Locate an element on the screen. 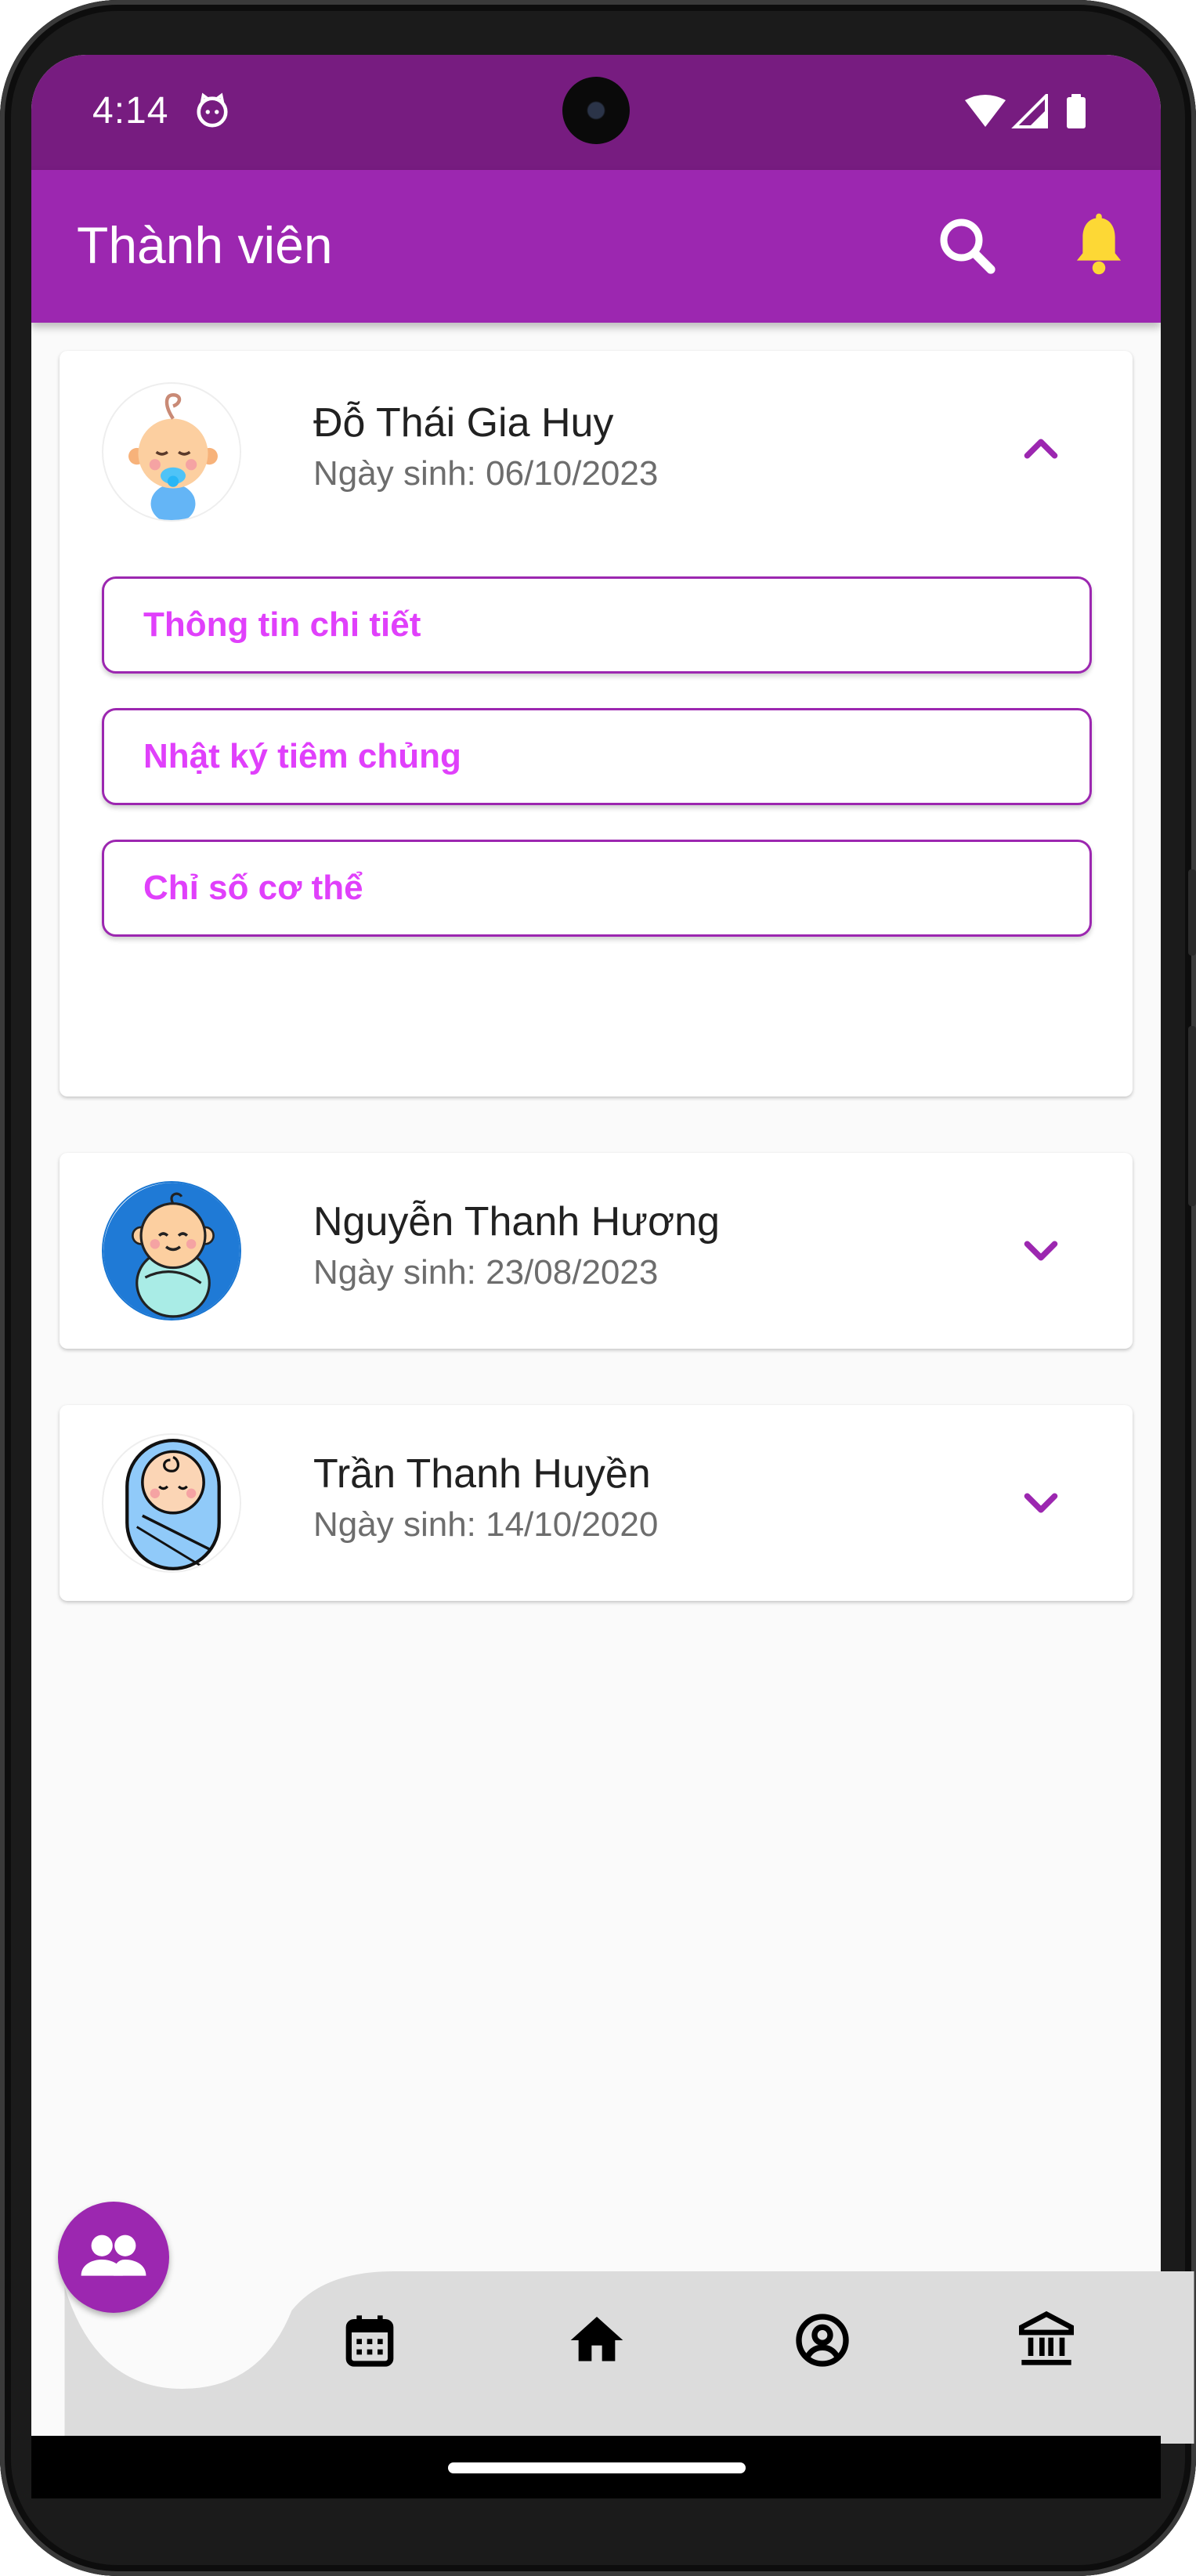  front-camera is located at coordinates (596, 110).